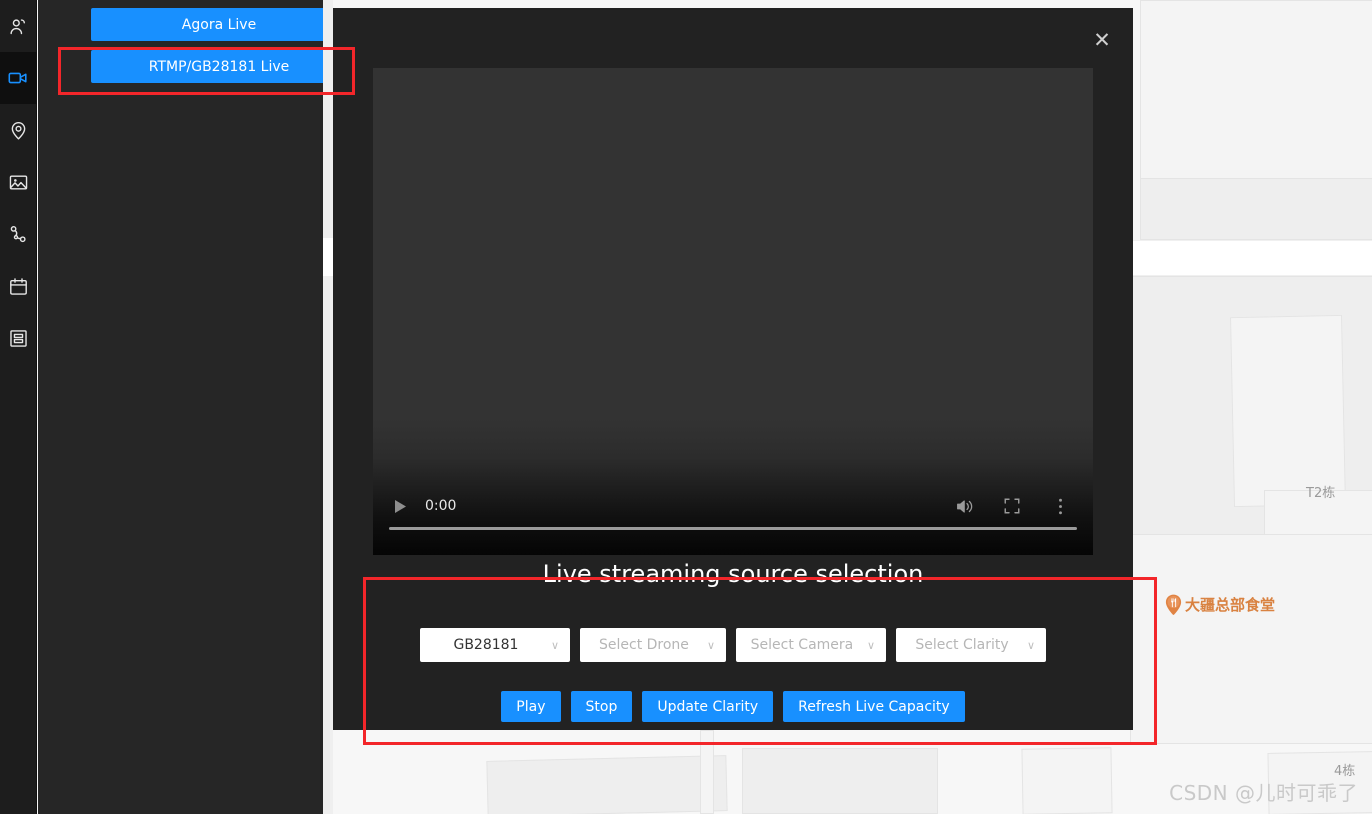 This screenshot has width=1372, height=814. What do you see at coordinates (874, 706) in the screenshot?
I see `refresh-live-capacity-button: Refresh Live Capacity` at bounding box center [874, 706].